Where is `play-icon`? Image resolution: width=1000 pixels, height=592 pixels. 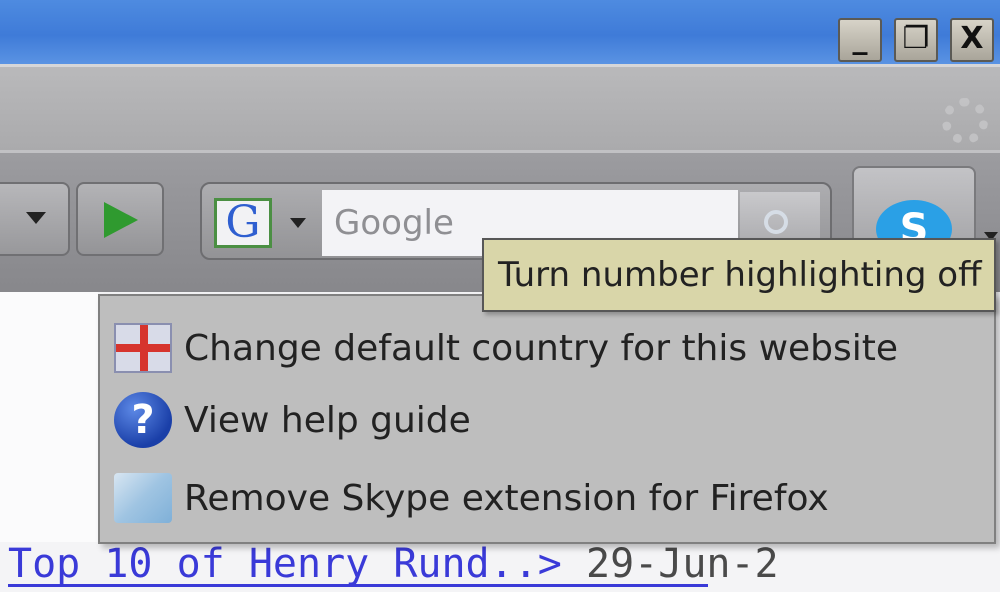
play-icon is located at coordinates (121, 220).